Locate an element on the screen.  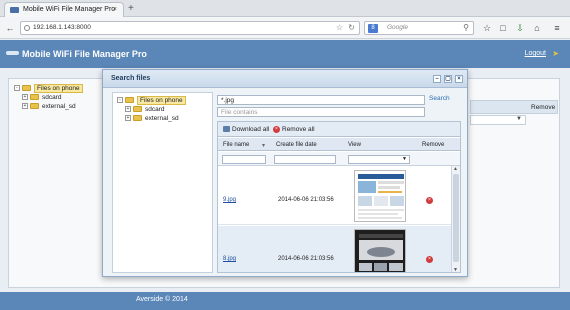
col-remove: Remove is located at coordinates (433, 145).